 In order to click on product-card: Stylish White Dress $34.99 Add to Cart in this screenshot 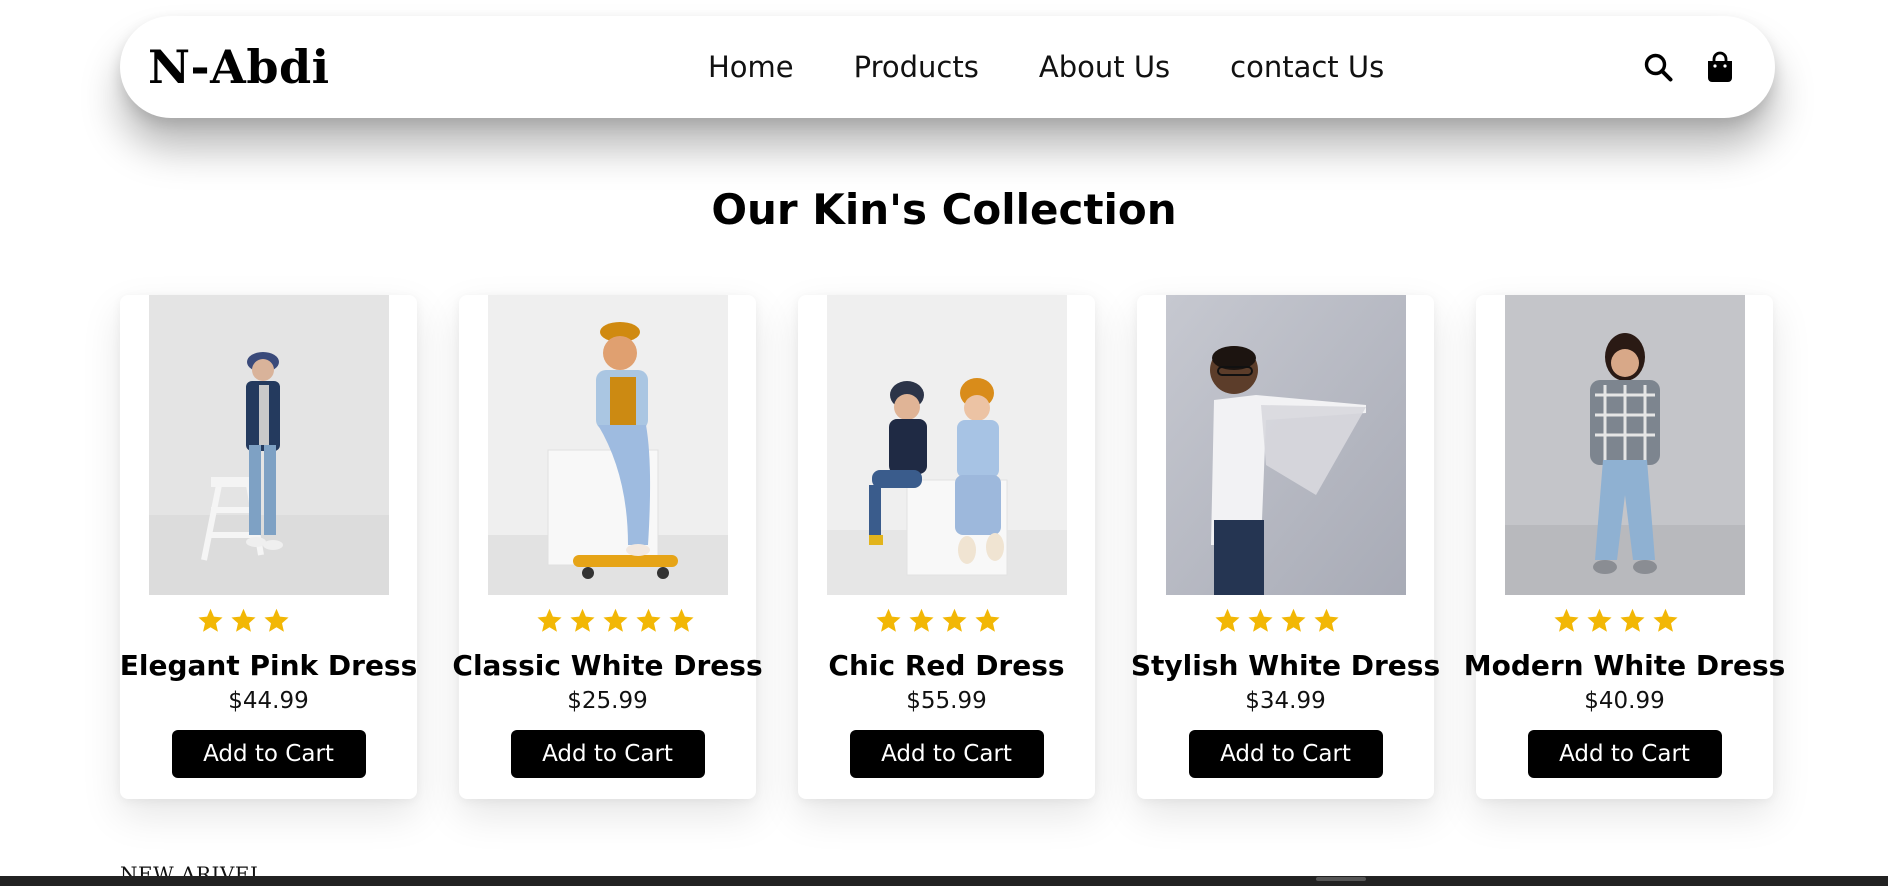, I will do `click(1285, 547)`.